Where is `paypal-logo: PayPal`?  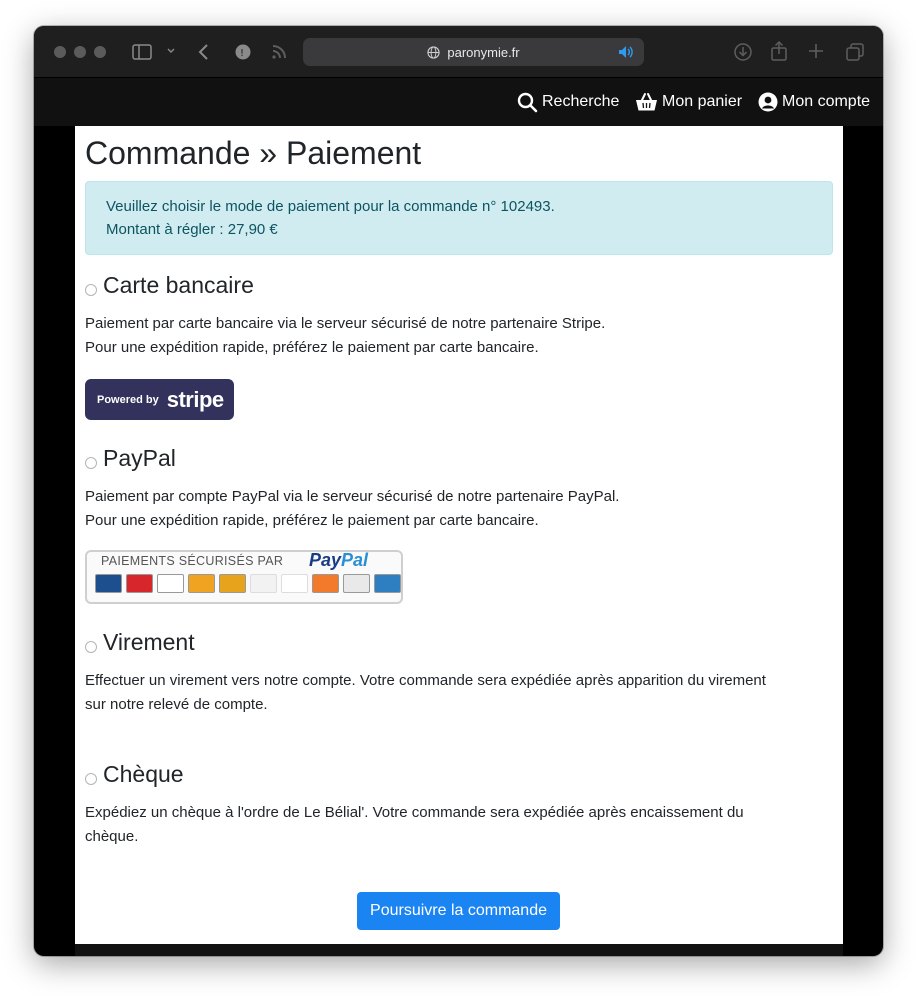 paypal-logo: PayPal is located at coordinates (338, 560).